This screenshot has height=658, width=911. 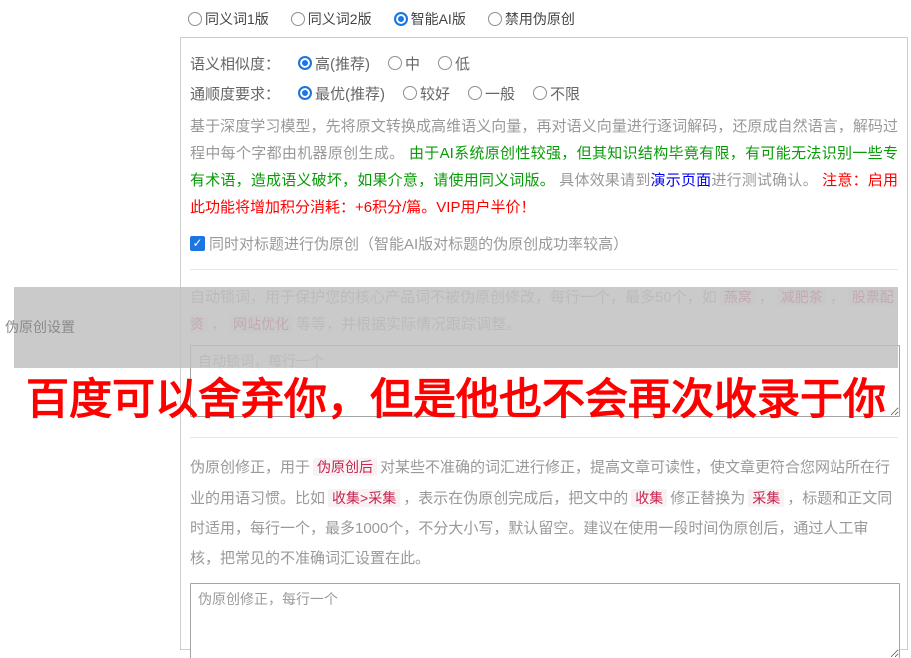 What do you see at coordinates (40, 327) in the screenshot?
I see `form-row-label-rewrite-settings: 伪原创设置` at bounding box center [40, 327].